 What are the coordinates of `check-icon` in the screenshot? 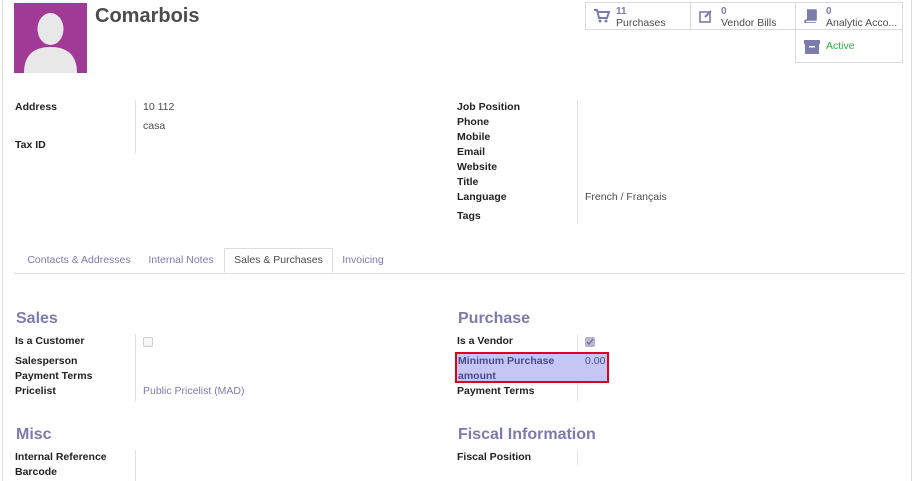 It's located at (590, 341).